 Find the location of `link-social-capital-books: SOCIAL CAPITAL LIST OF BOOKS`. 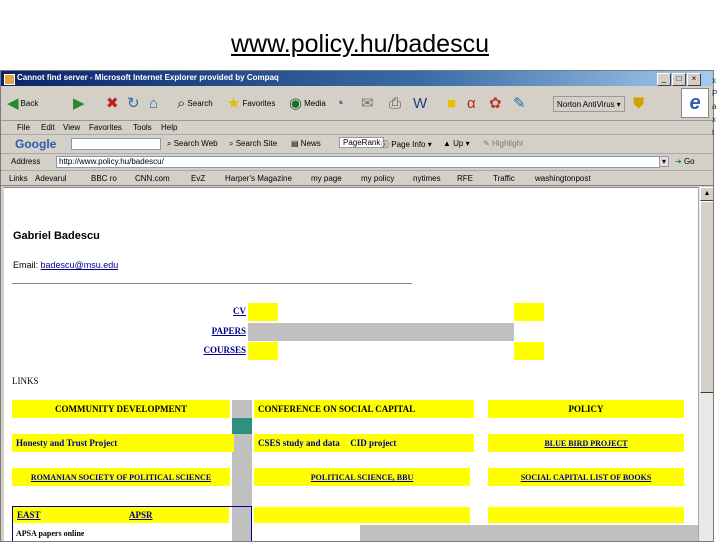

link-social-capital-books: SOCIAL CAPITAL LIST OF BOOKS is located at coordinates (586, 477).